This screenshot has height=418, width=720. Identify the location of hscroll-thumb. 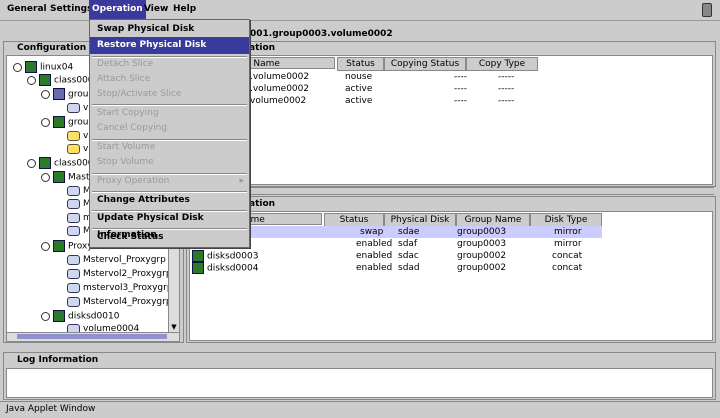
(92, 336).